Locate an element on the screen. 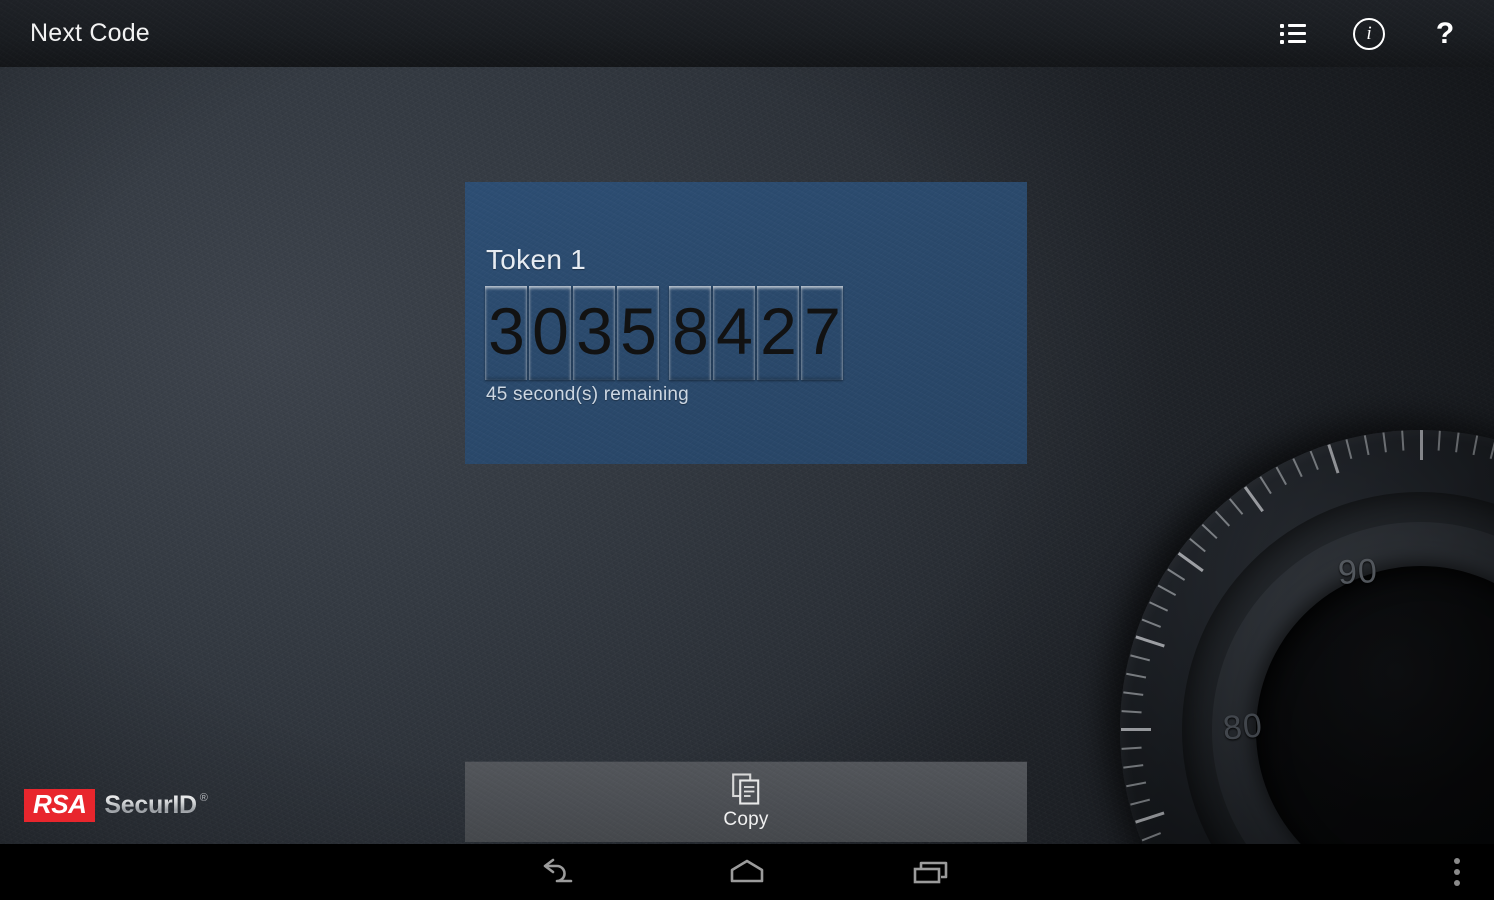  action-bar-buttons: i ? is located at coordinates (1380, 34).